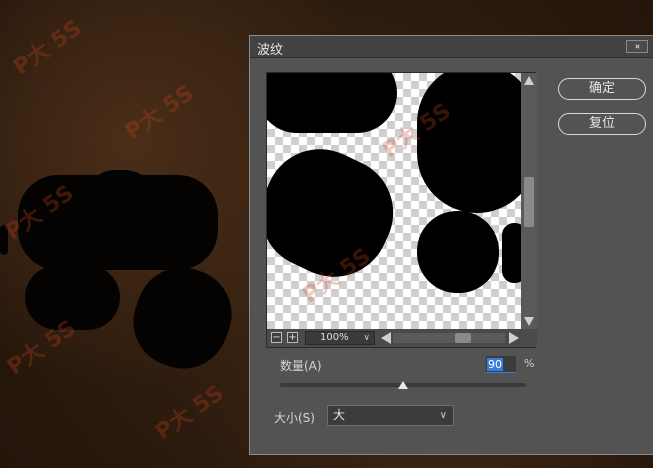 This screenshot has height=468, width=653. I want to click on size-value: 大, so click(339, 415).